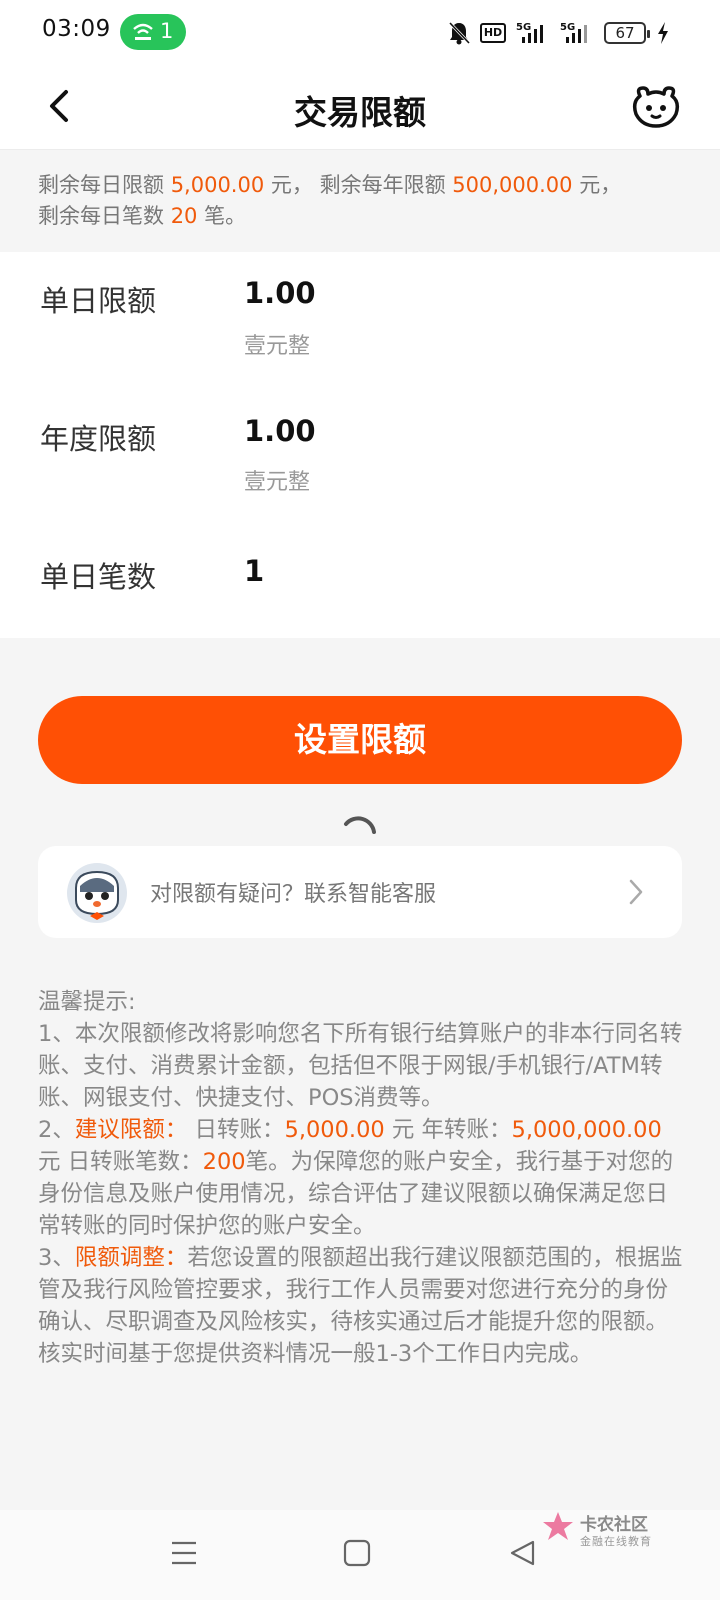 The height and width of the screenshot is (1600, 720). Describe the element at coordinates (143, 31) in the screenshot. I see `wifi-hotspot-icon` at that location.